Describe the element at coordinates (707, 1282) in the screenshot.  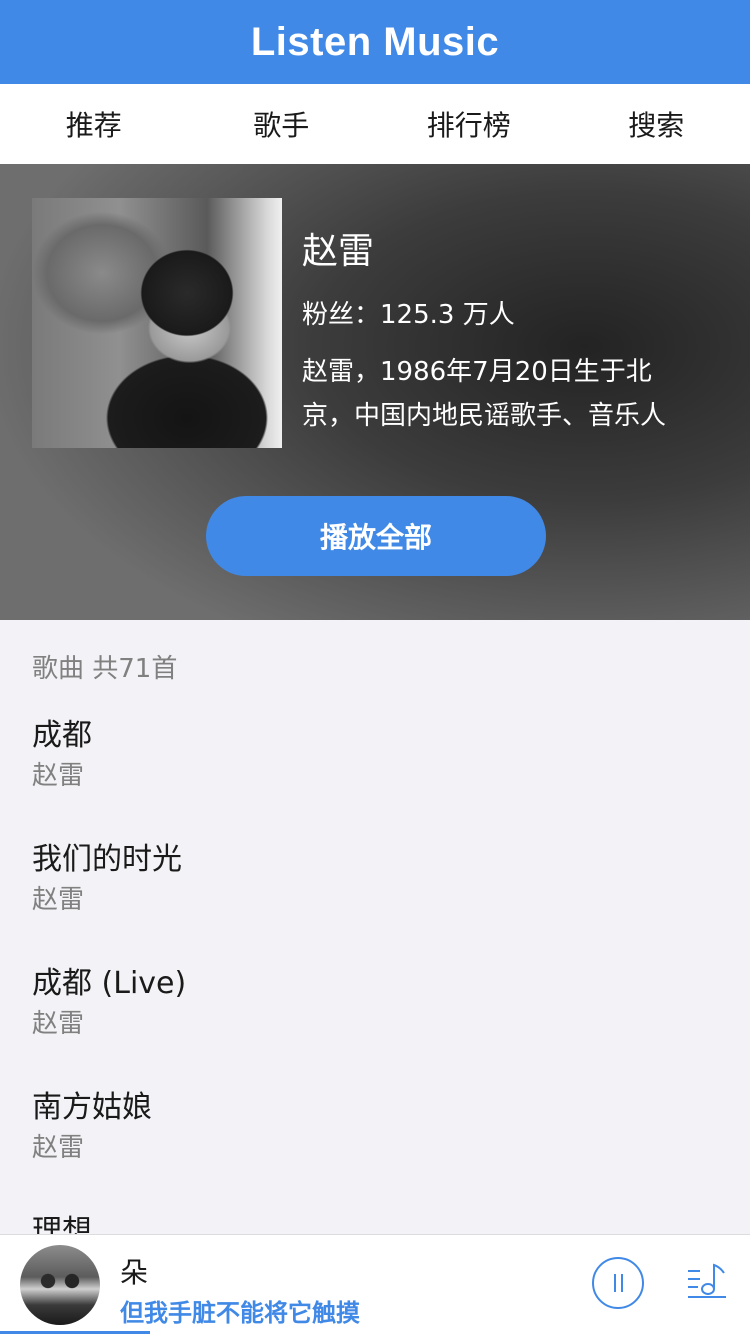
I see `playlist-icon` at that location.